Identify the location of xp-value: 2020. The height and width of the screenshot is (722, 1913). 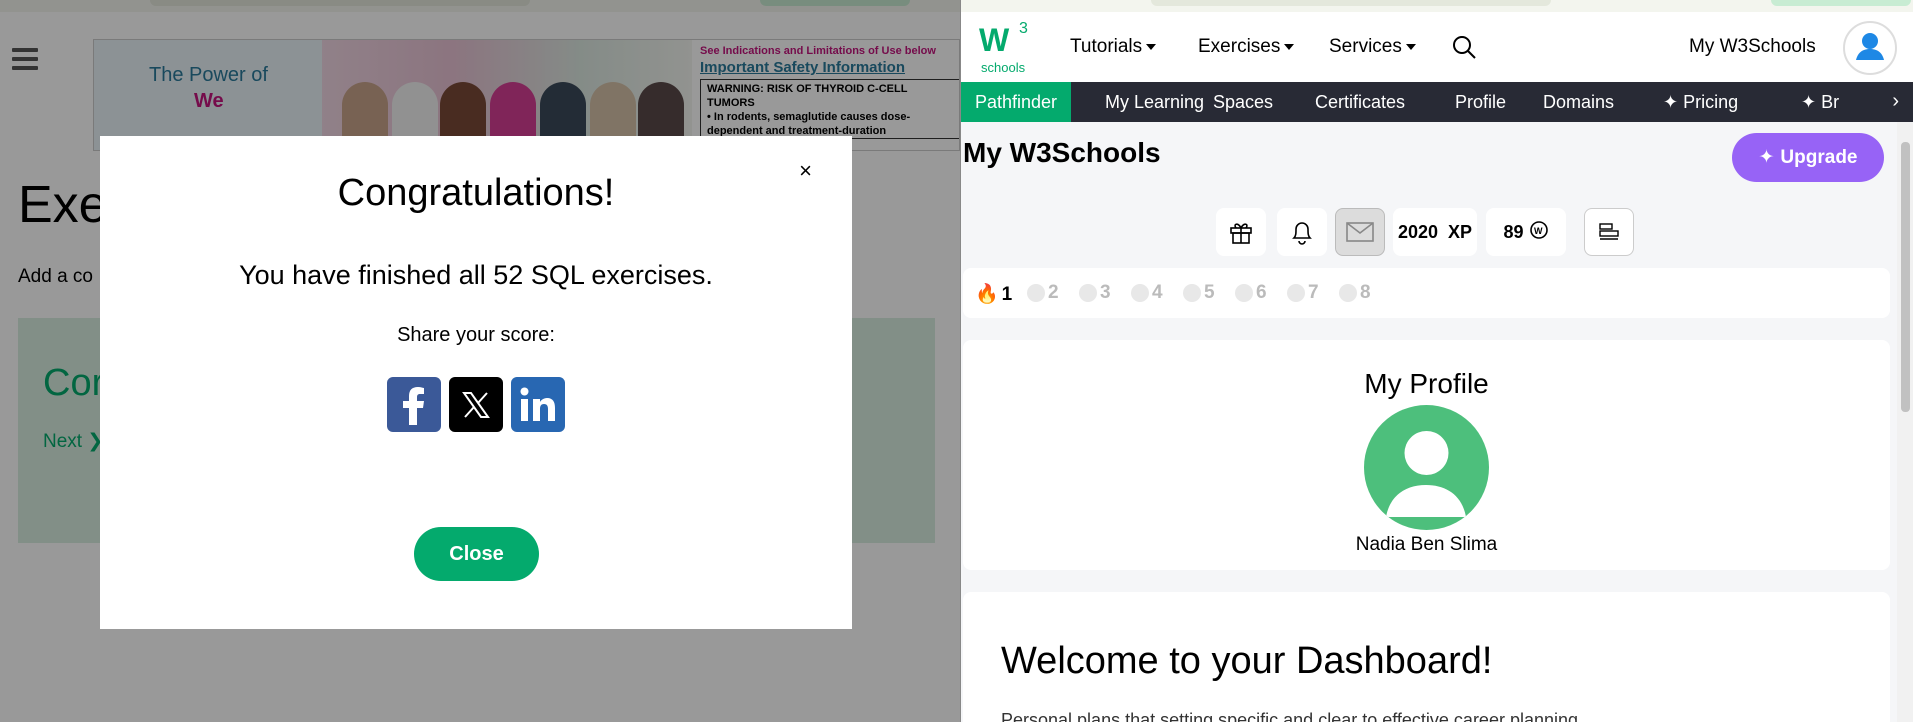
(1417, 231).